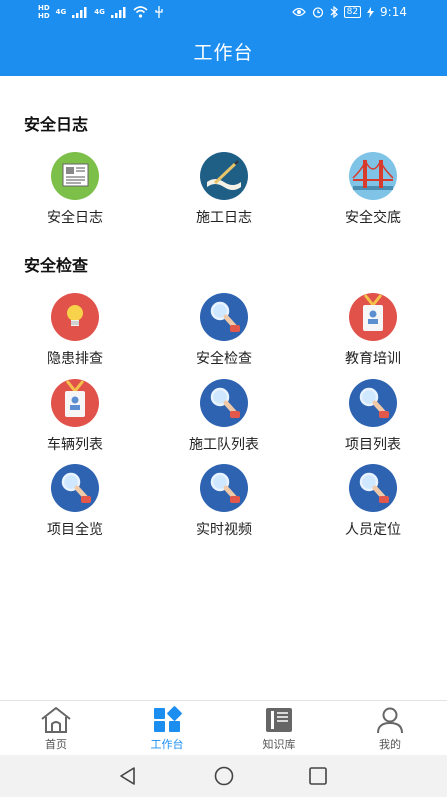  Describe the element at coordinates (373, 218) in the screenshot. I see `grid-item-label: 安全交底` at that location.